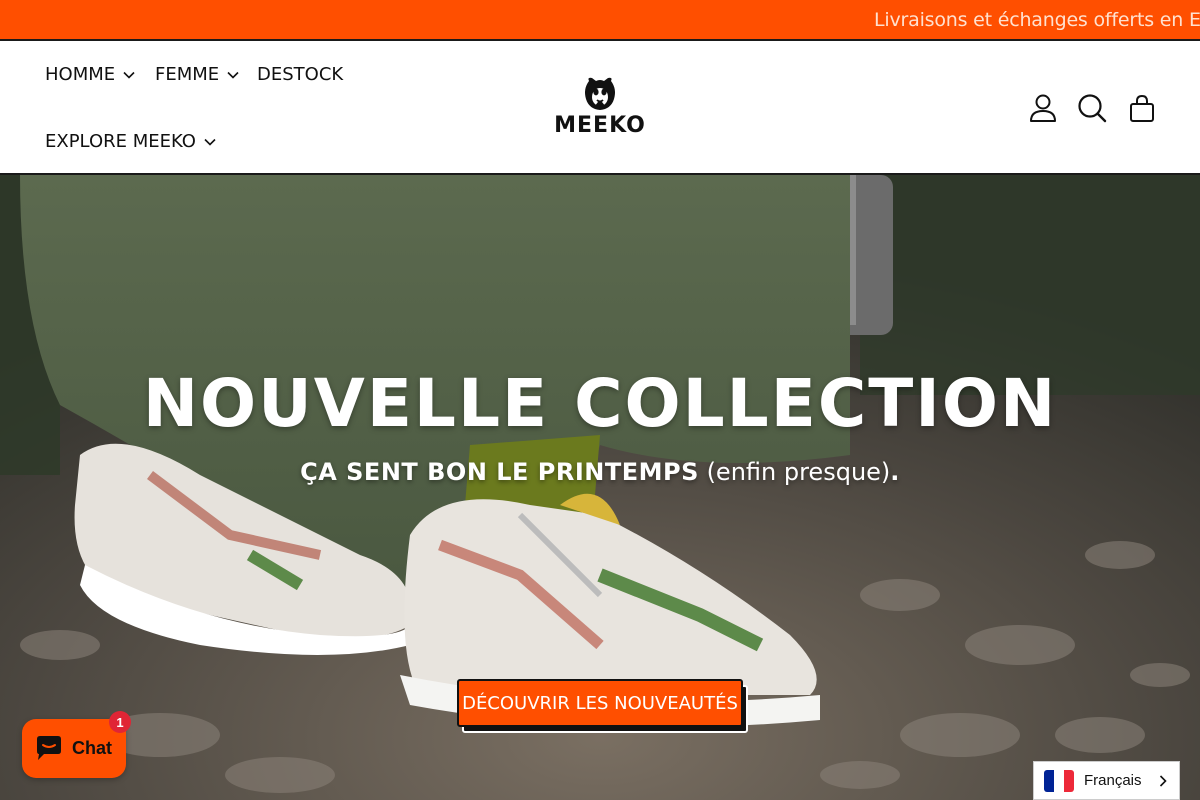 This screenshot has height=800, width=1200. What do you see at coordinates (120, 141) in the screenshot?
I see `nav-item-label: EXPLORE MEEKO` at bounding box center [120, 141].